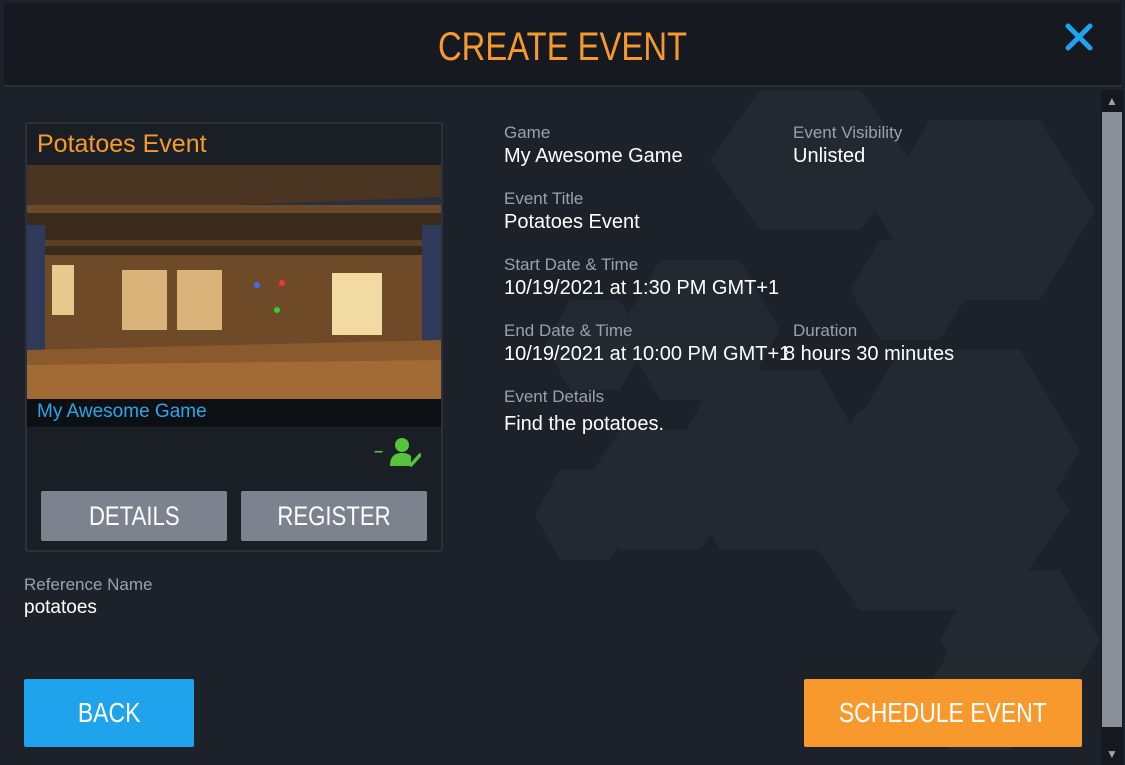  Describe the element at coordinates (568, 330) in the screenshot. I see `end-date-label: End Date & Time` at that location.